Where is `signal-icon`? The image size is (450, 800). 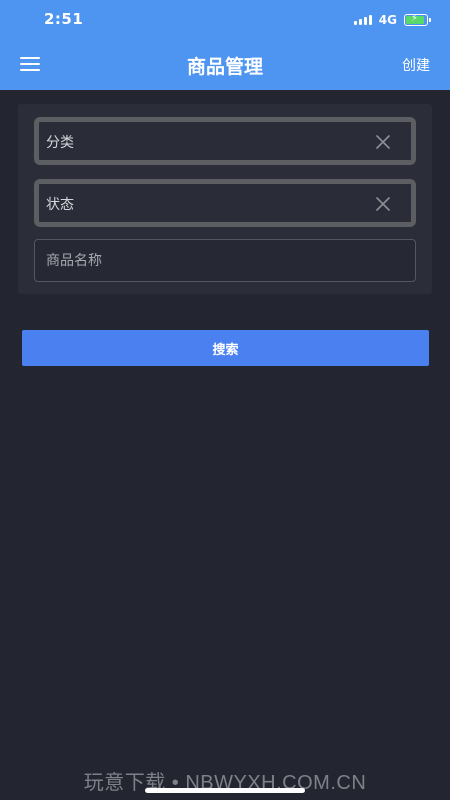
signal-icon is located at coordinates (362, 20).